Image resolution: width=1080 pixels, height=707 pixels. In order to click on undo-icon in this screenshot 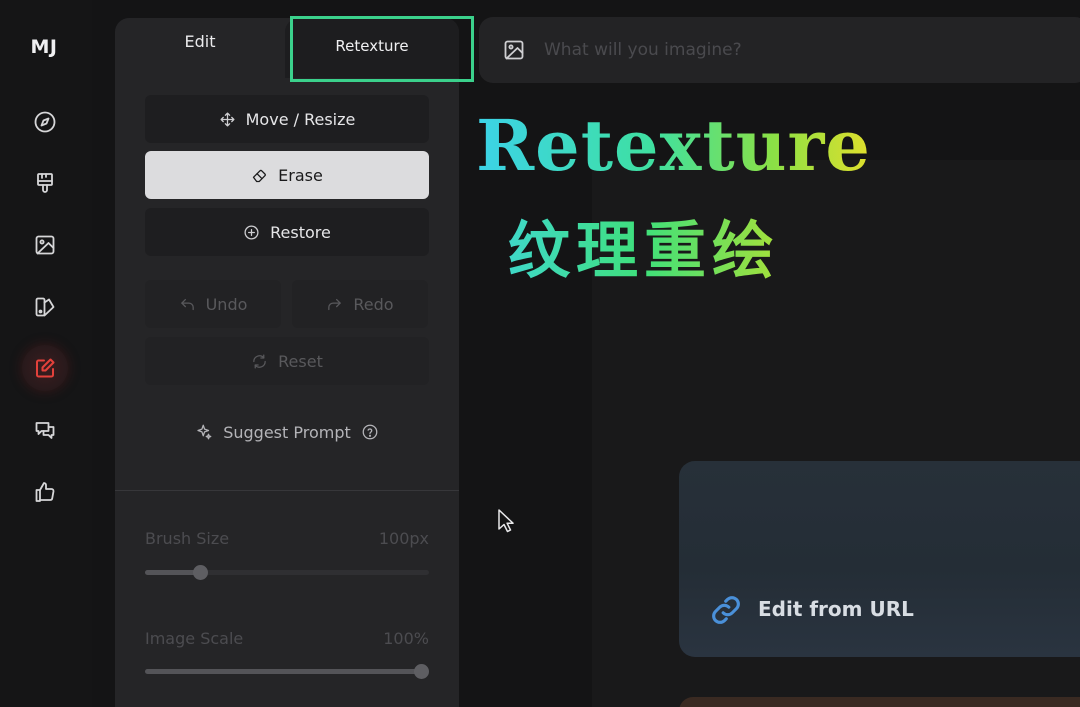, I will do `click(187, 304)`.